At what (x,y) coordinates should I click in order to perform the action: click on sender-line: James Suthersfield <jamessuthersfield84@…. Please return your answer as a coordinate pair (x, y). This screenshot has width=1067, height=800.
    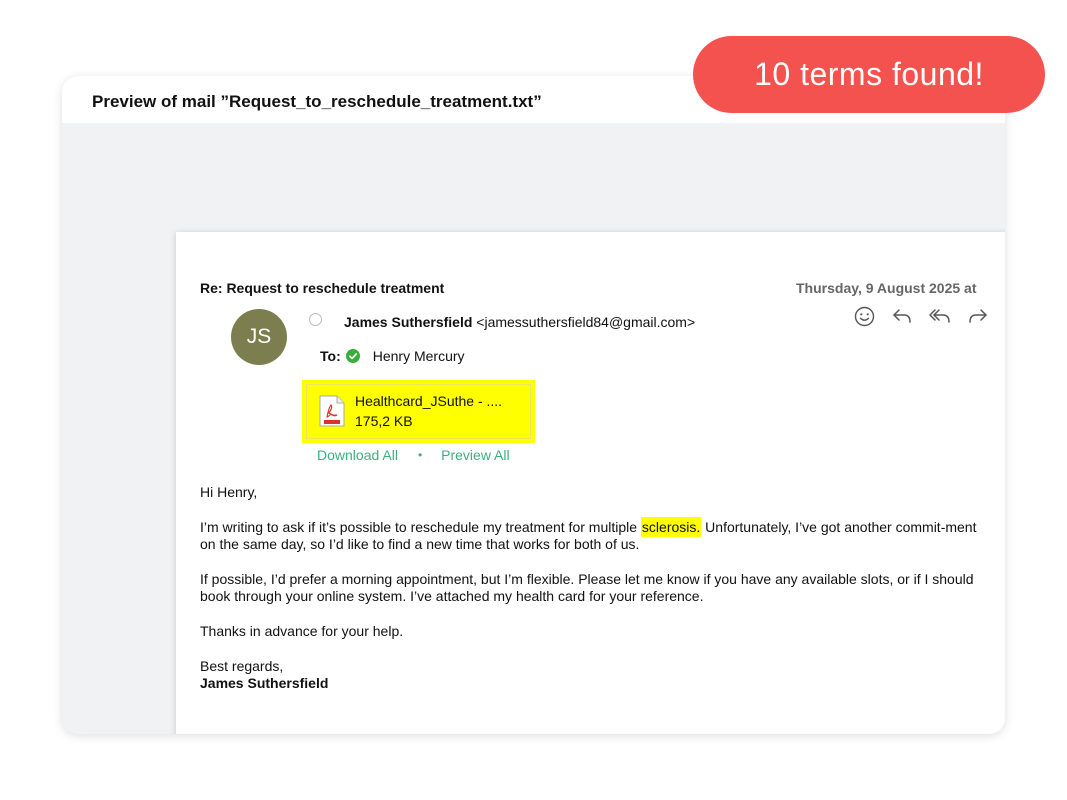
    Looking at the image, I should click on (519, 322).